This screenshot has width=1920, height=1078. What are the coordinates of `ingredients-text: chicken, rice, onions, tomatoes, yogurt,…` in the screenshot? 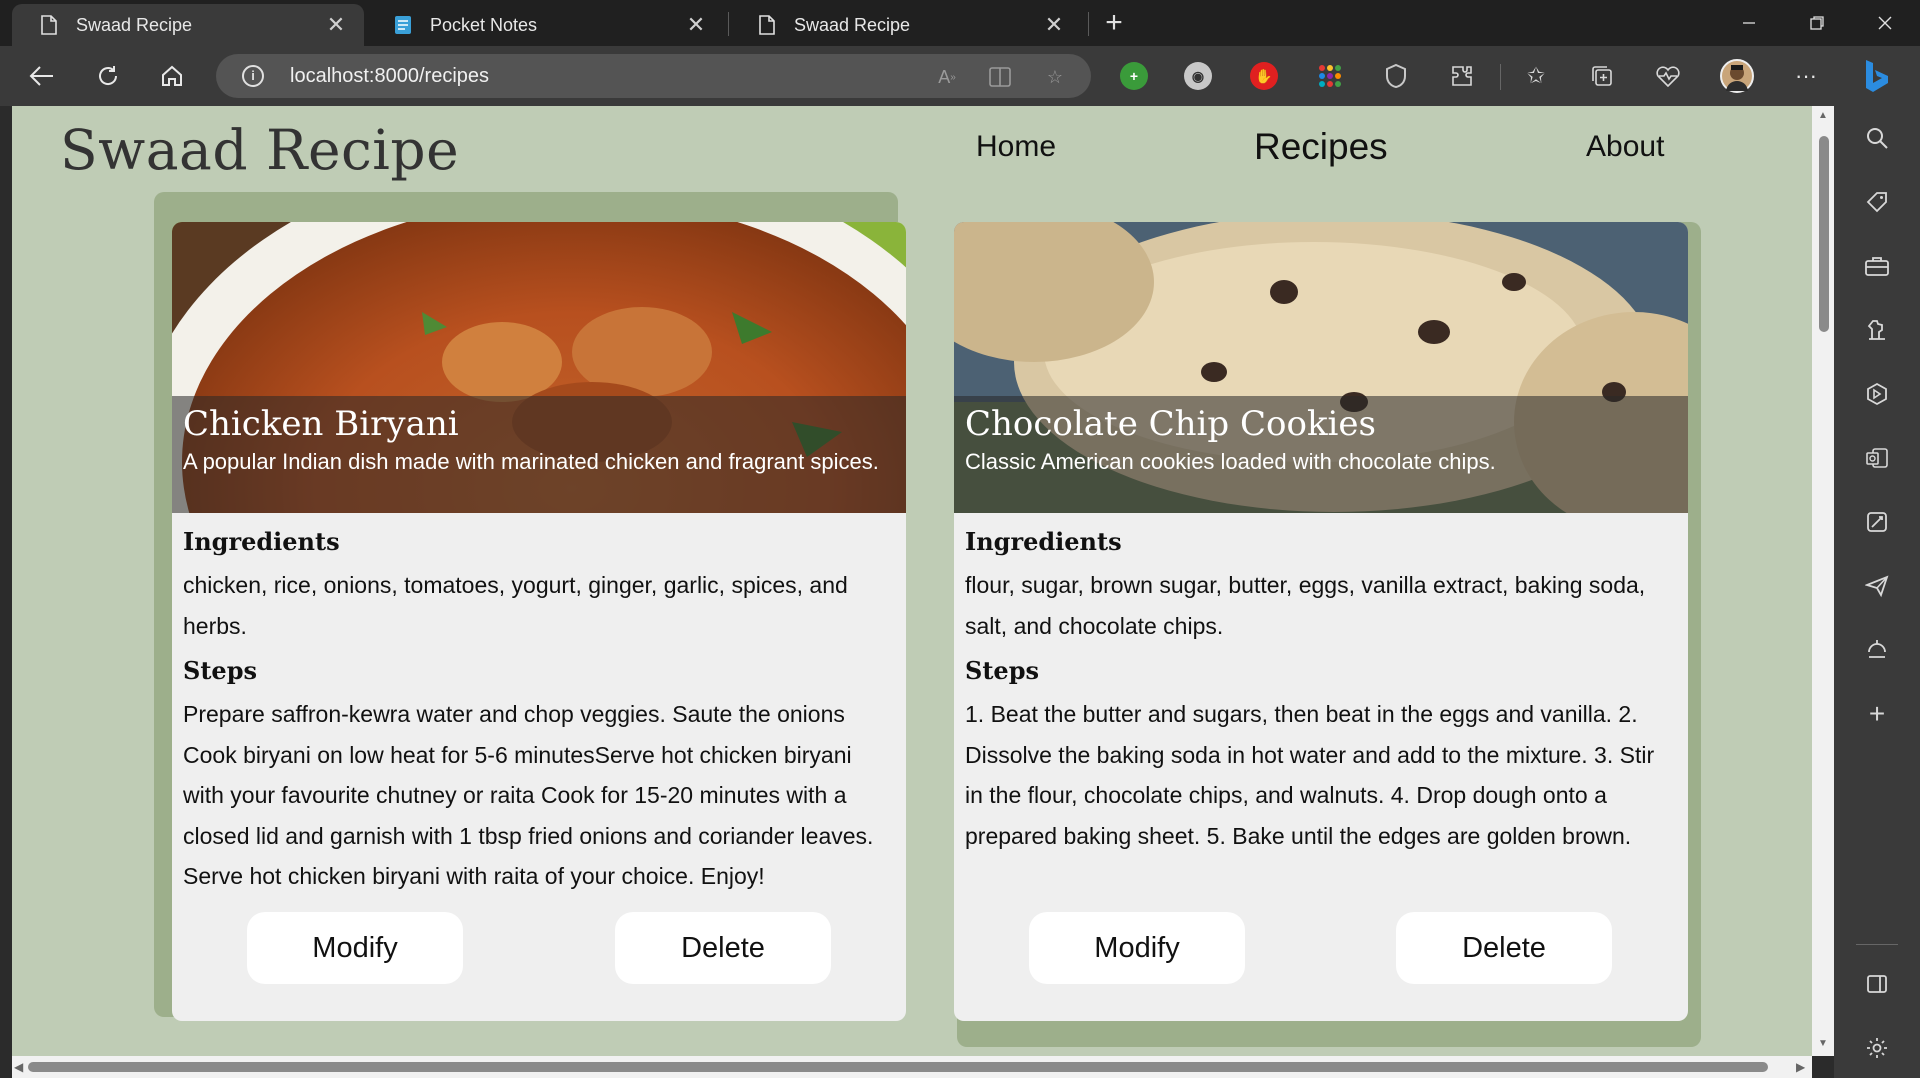 It's located at (515, 605).